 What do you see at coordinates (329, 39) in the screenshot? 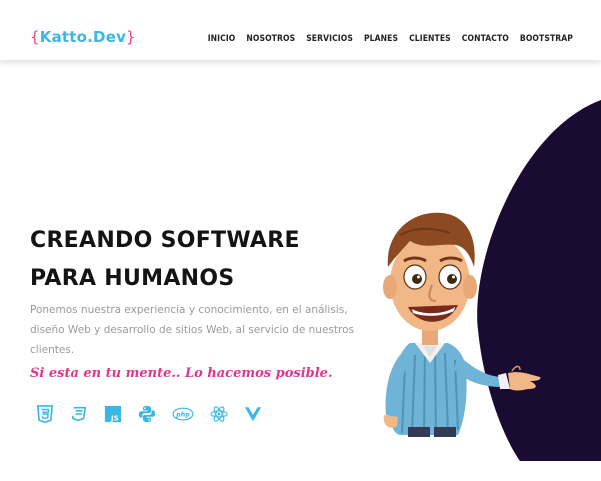
I see `nav-servicios: SERVICIOS` at bounding box center [329, 39].